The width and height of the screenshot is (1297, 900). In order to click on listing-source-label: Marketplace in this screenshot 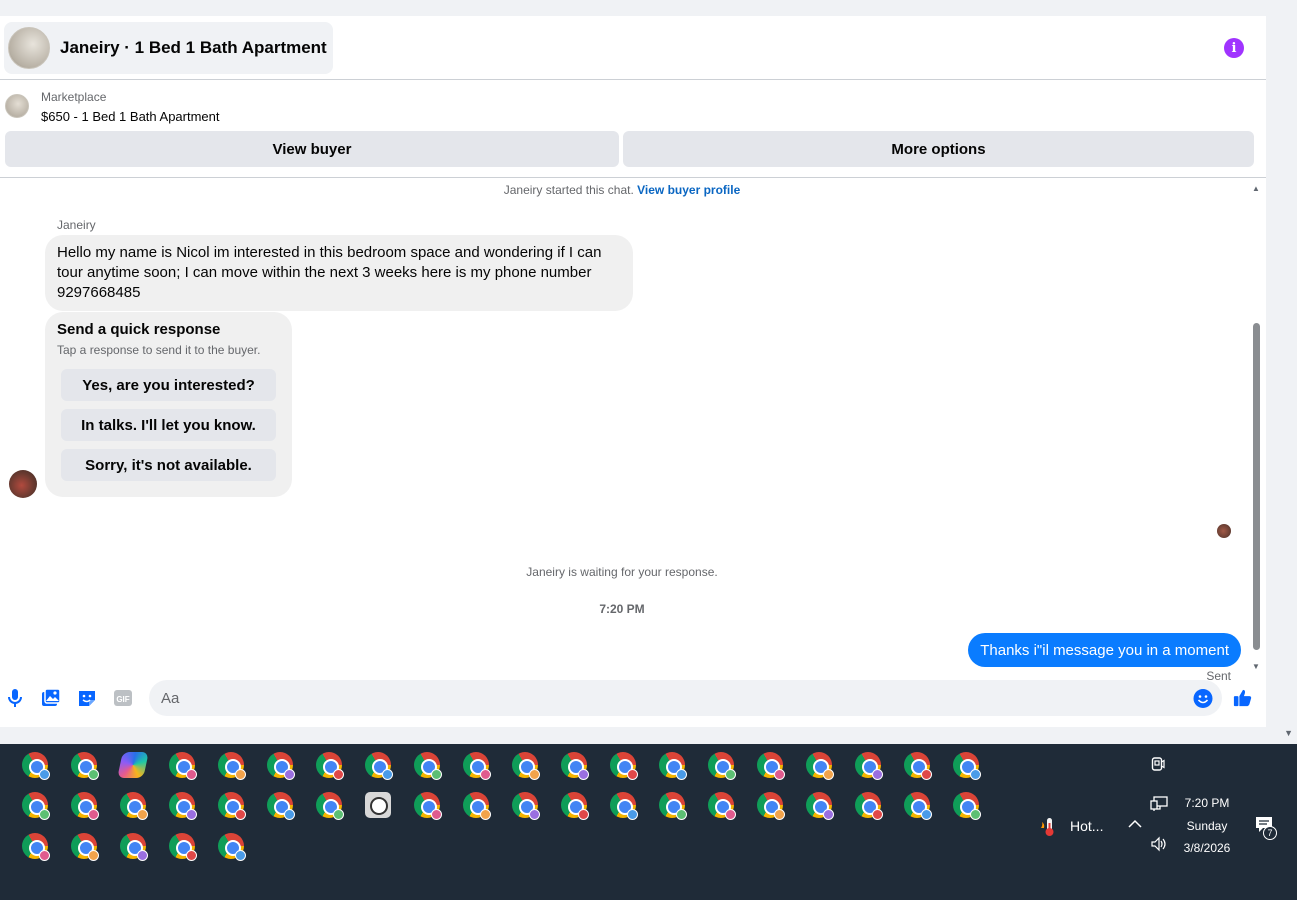, I will do `click(74, 97)`.